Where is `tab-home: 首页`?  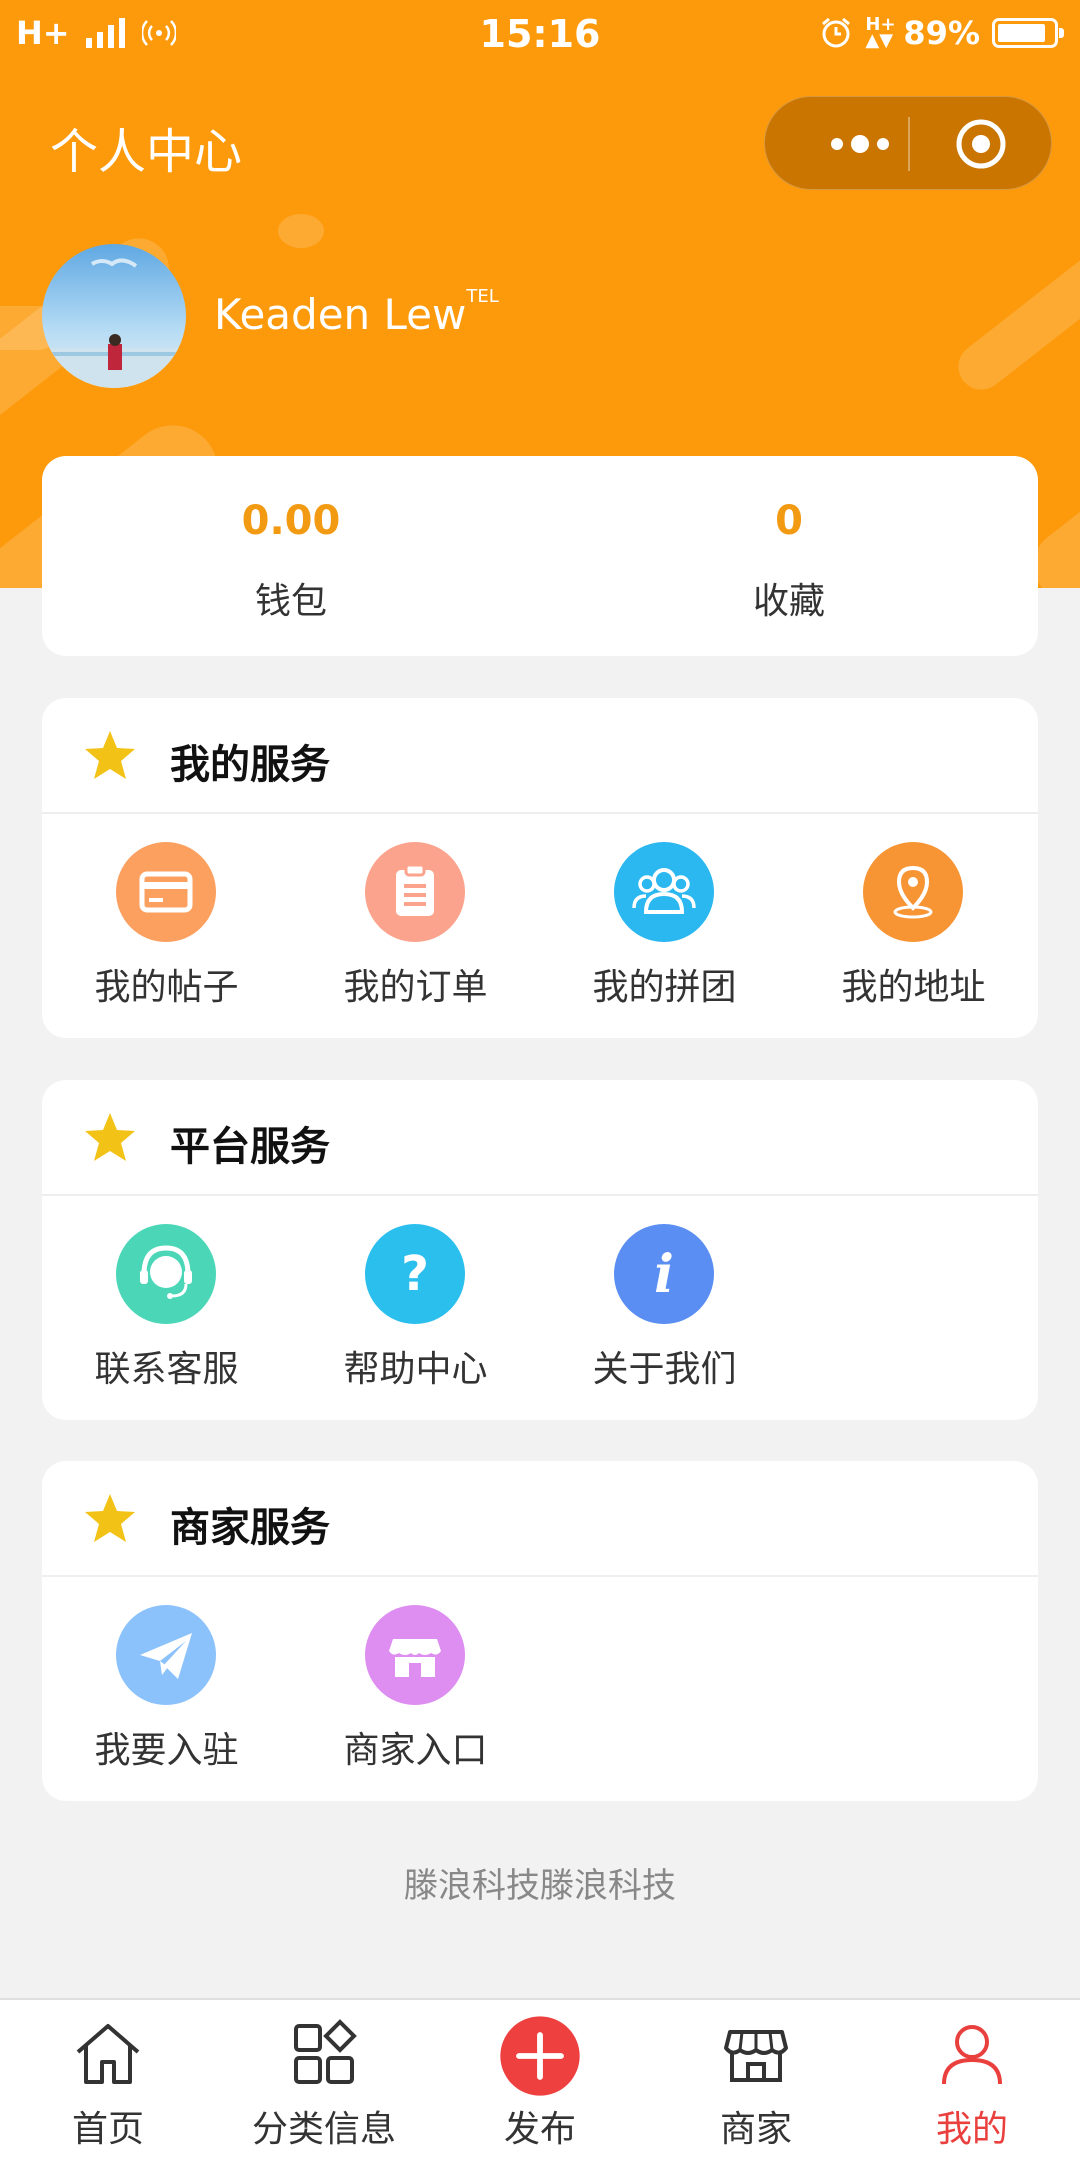 tab-home: 首页 is located at coordinates (108, 2081).